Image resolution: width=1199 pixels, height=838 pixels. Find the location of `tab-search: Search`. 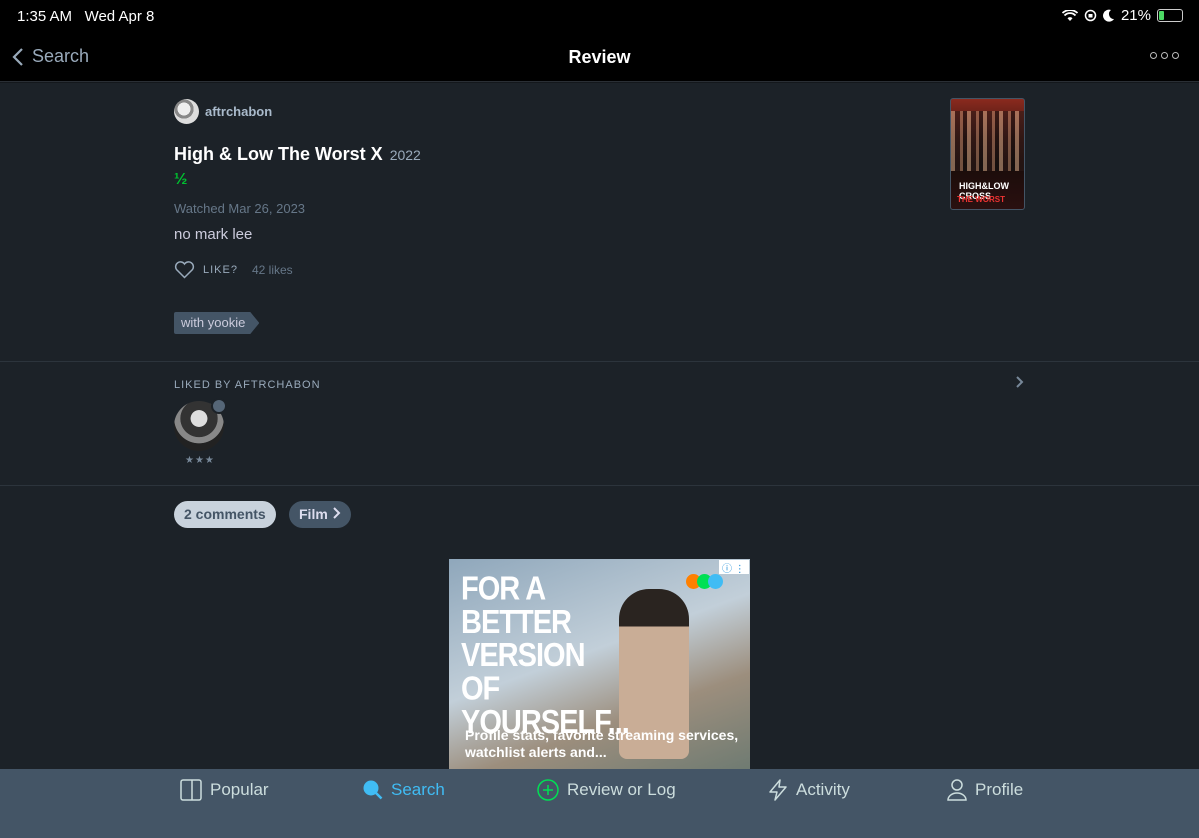

tab-search: Search is located at coordinates (403, 789).